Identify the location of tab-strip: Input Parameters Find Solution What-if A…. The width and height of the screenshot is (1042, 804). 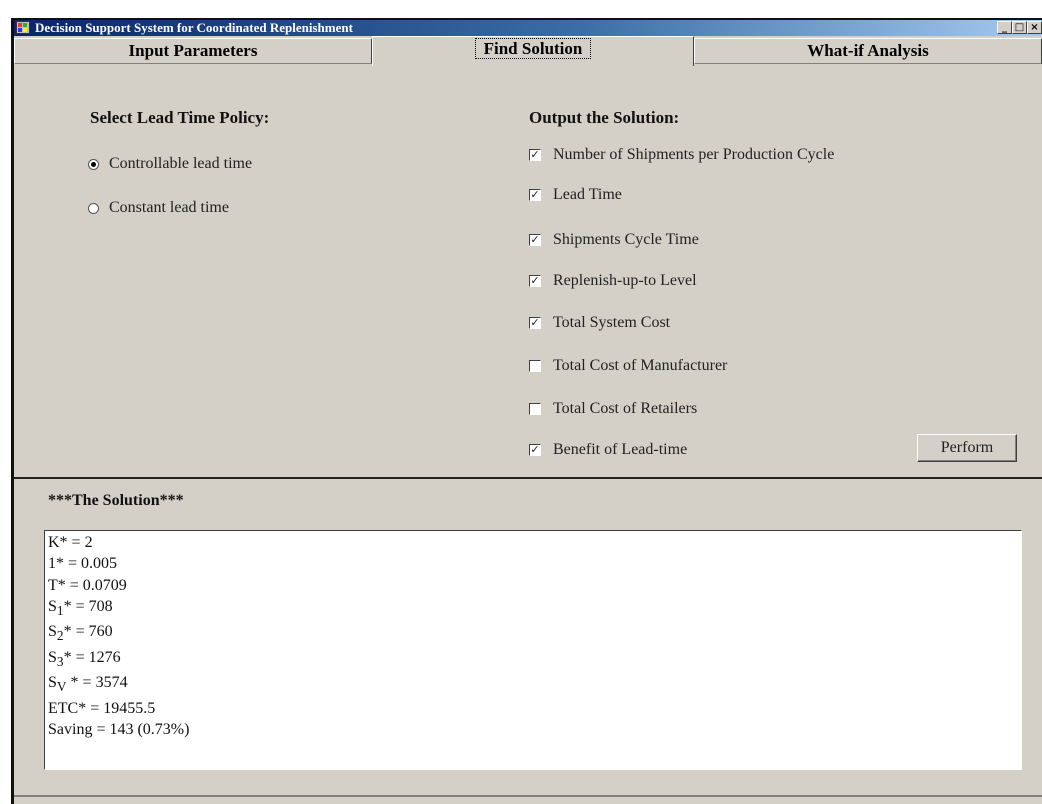
(528, 51).